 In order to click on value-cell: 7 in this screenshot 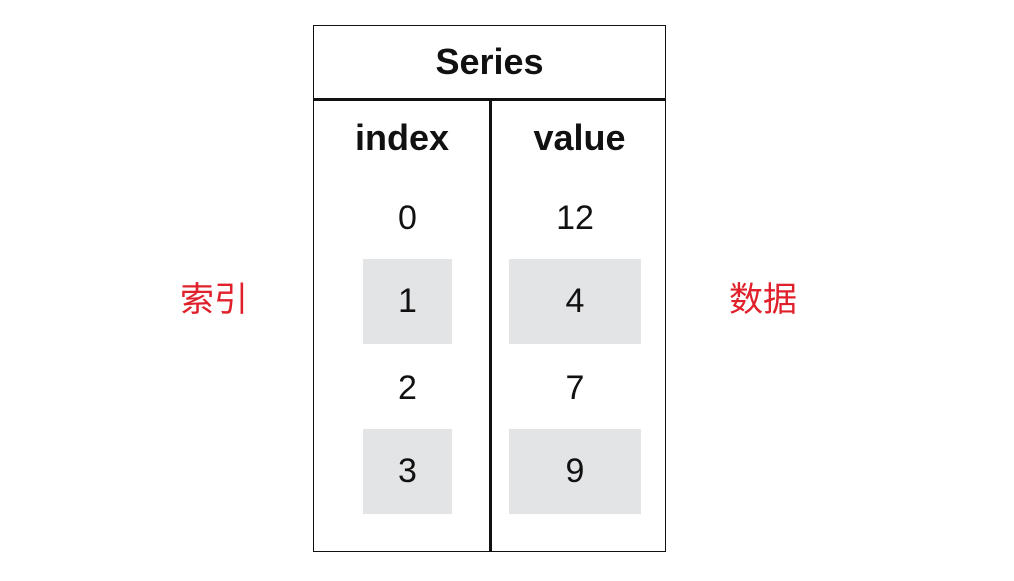, I will do `click(575, 387)`.